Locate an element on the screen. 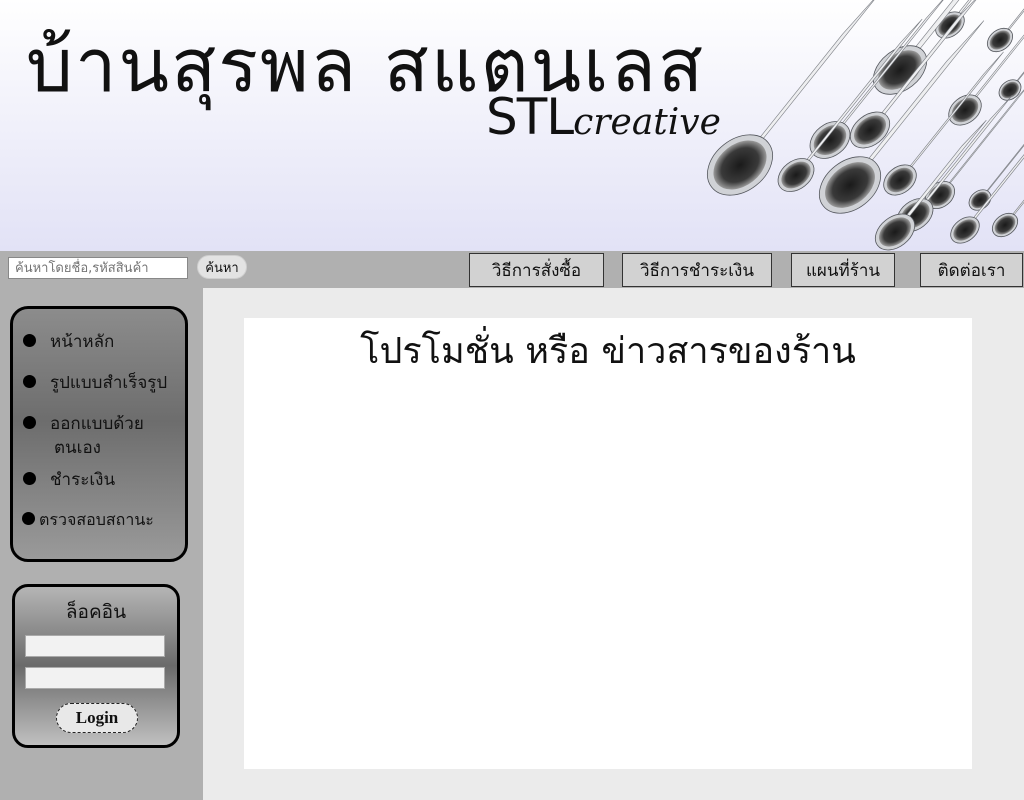 The height and width of the screenshot is (800, 1024). nav-contact-us: ติดต่อเรา is located at coordinates (971, 270).